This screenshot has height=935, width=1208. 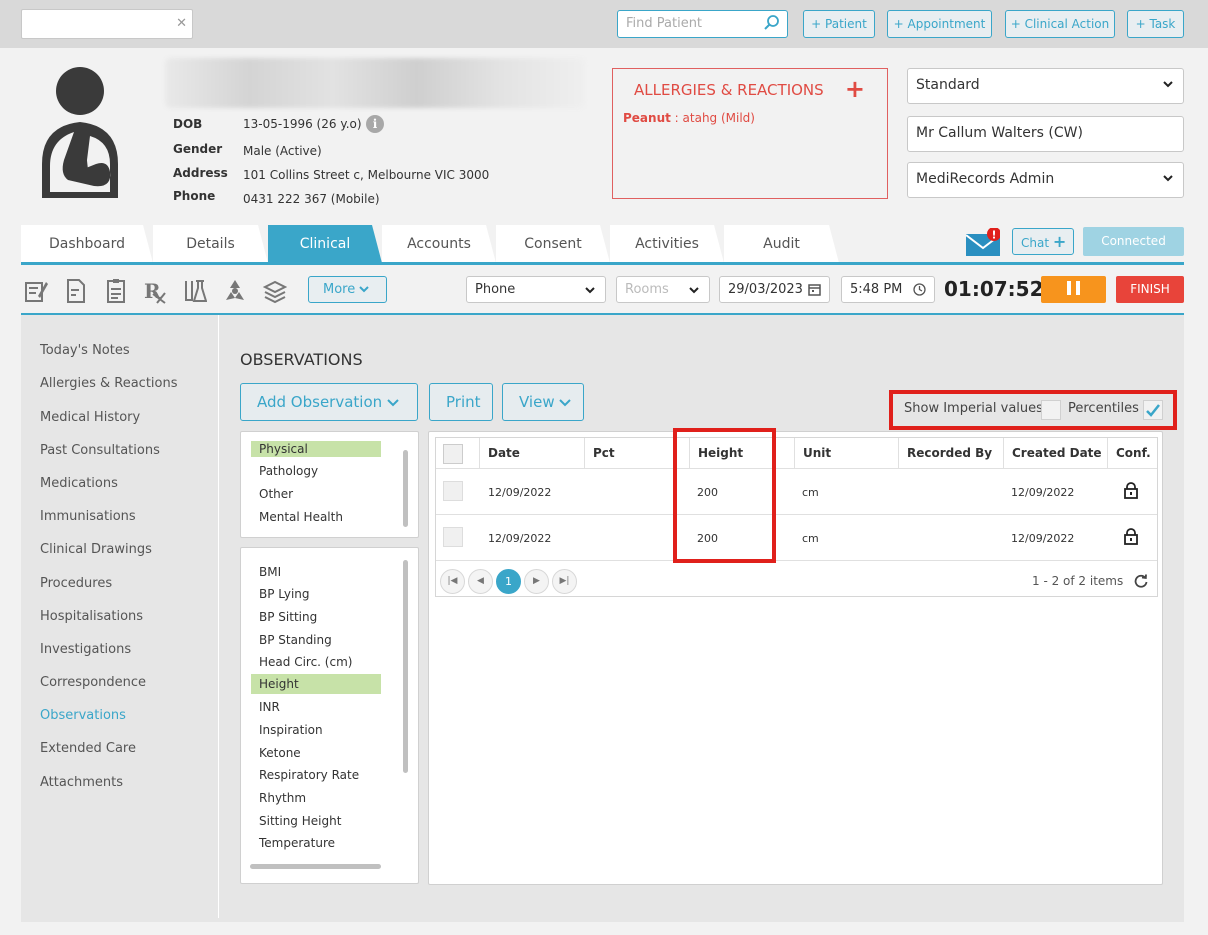 I want to click on nav-attachments: Attachments, so click(x=81, y=782).